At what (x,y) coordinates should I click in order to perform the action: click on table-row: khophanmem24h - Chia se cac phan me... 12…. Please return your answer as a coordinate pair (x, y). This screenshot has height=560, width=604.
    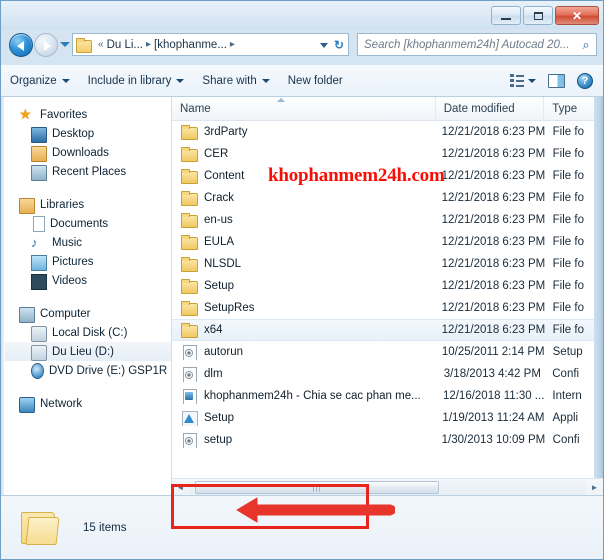
    Looking at the image, I should click on (387, 396).